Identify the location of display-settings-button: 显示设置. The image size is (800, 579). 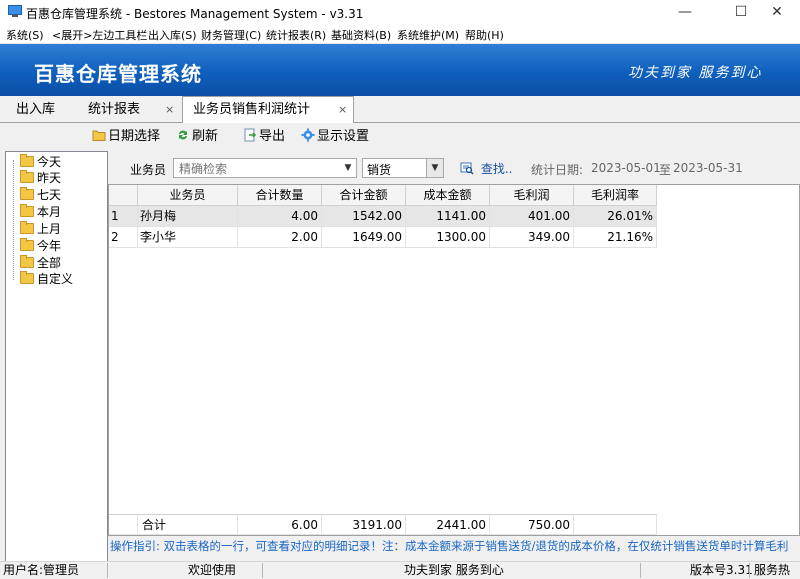
(335, 137).